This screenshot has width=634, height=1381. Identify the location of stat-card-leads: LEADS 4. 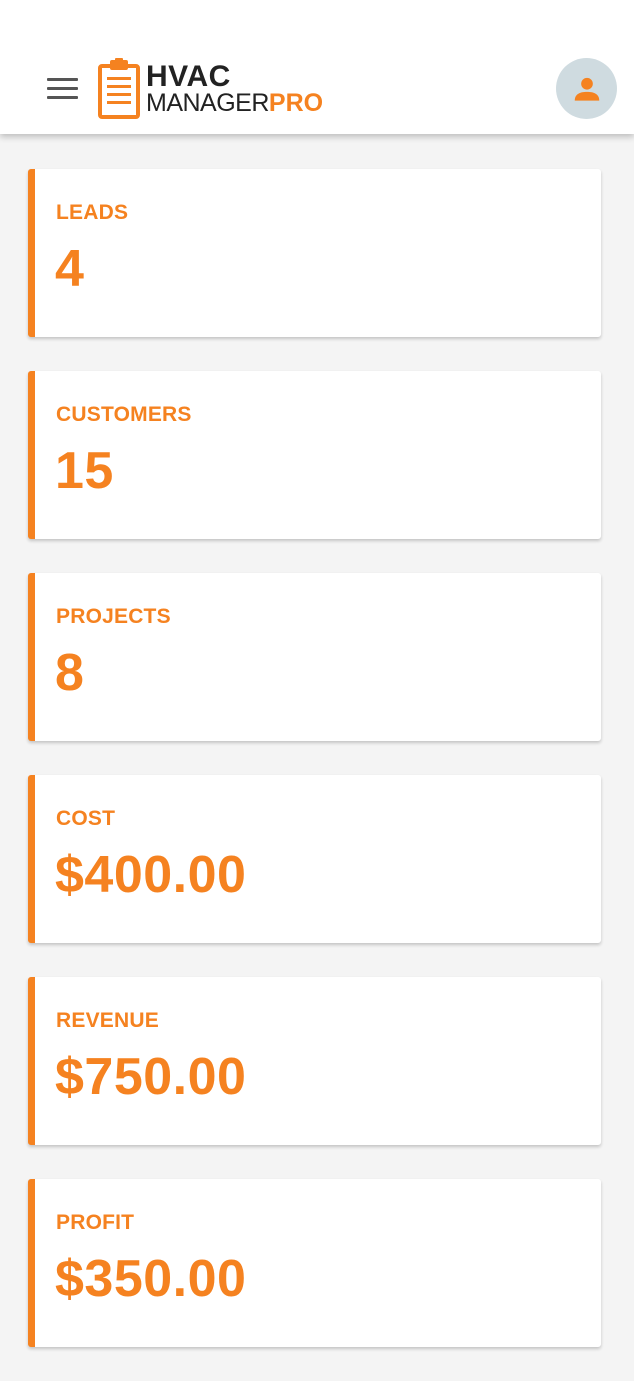
(314, 253).